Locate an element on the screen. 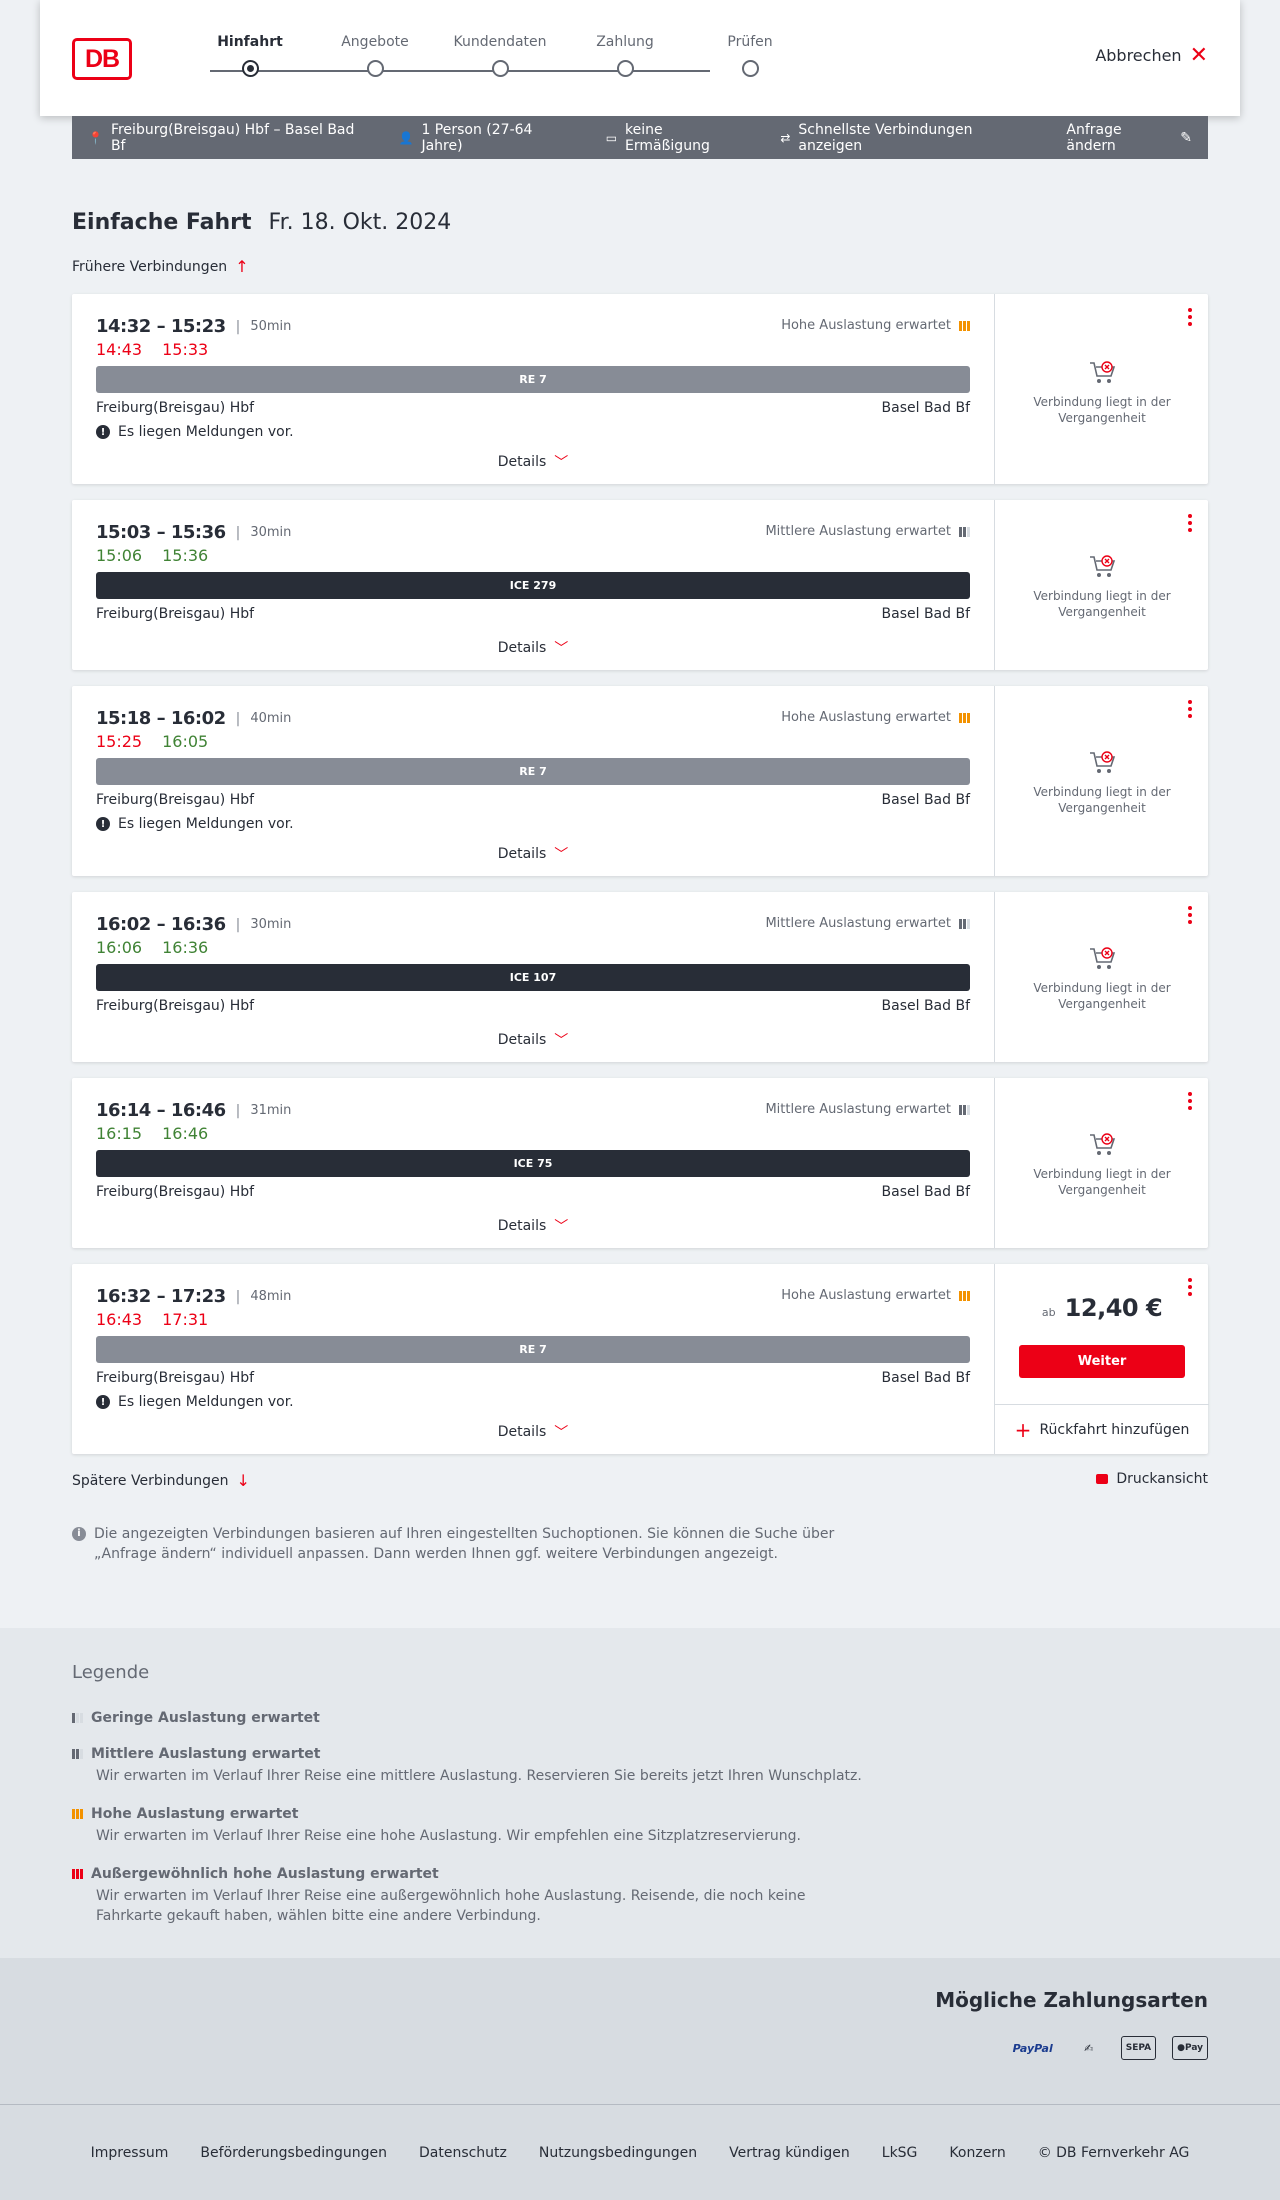 This screenshot has height=2200, width=1280. later-label: Spätere Verbindungen is located at coordinates (150, 1480).